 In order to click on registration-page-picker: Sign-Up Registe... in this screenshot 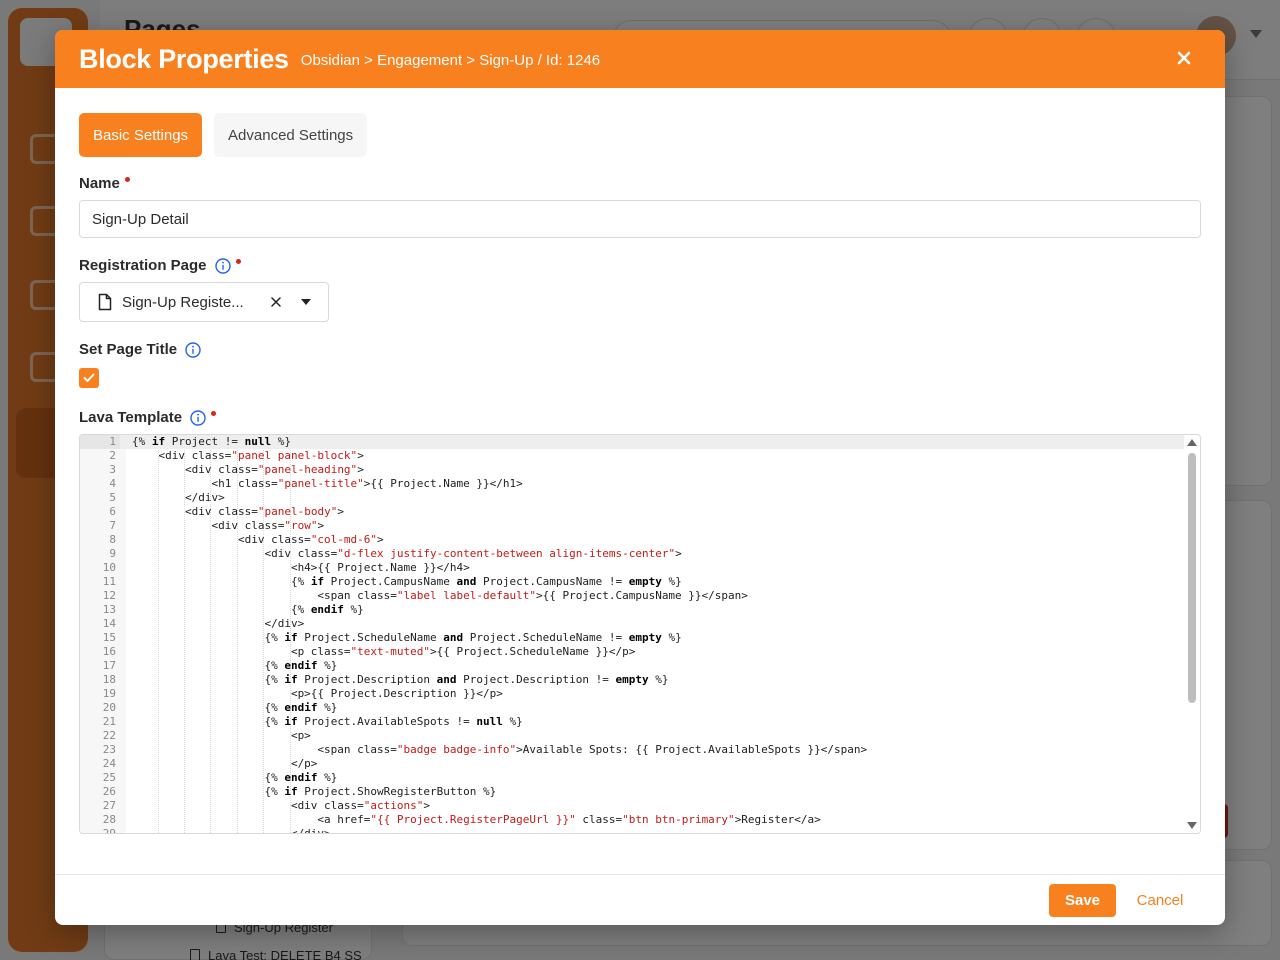, I will do `click(204, 302)`.